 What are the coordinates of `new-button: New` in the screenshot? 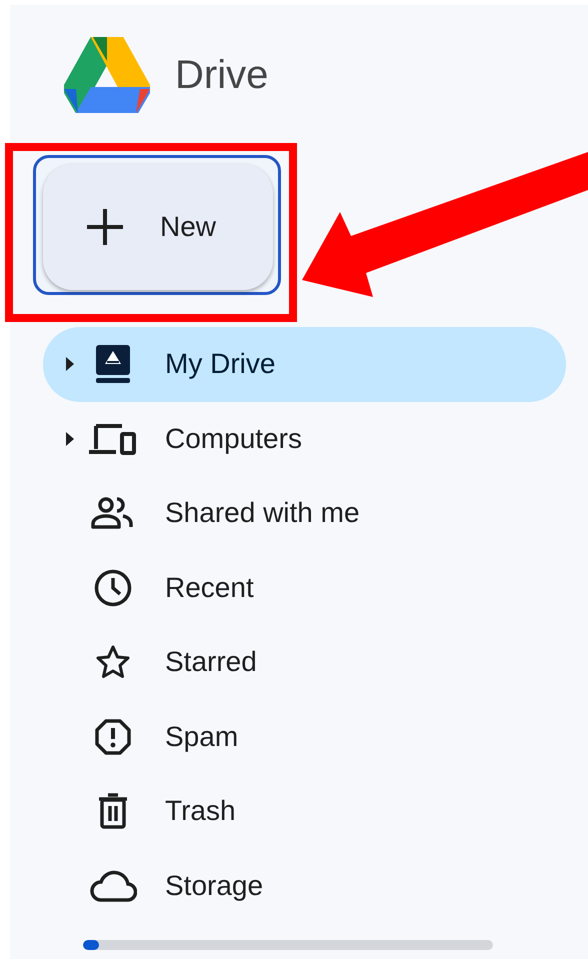 It's located at (158, 227).